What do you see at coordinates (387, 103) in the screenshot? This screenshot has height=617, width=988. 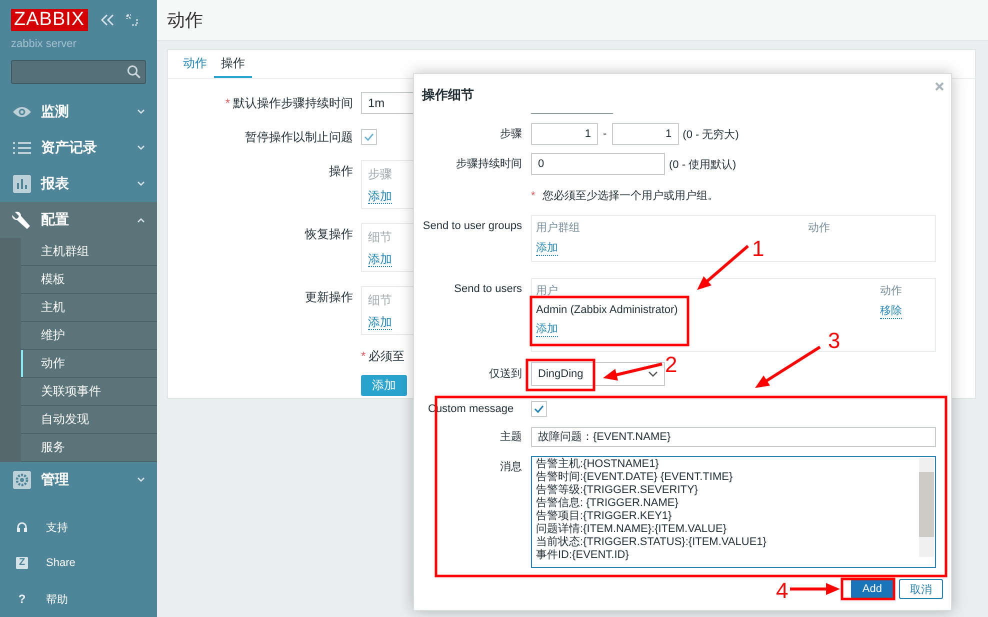 I see `duration-input: 1m` at bounding box center [387, 103].